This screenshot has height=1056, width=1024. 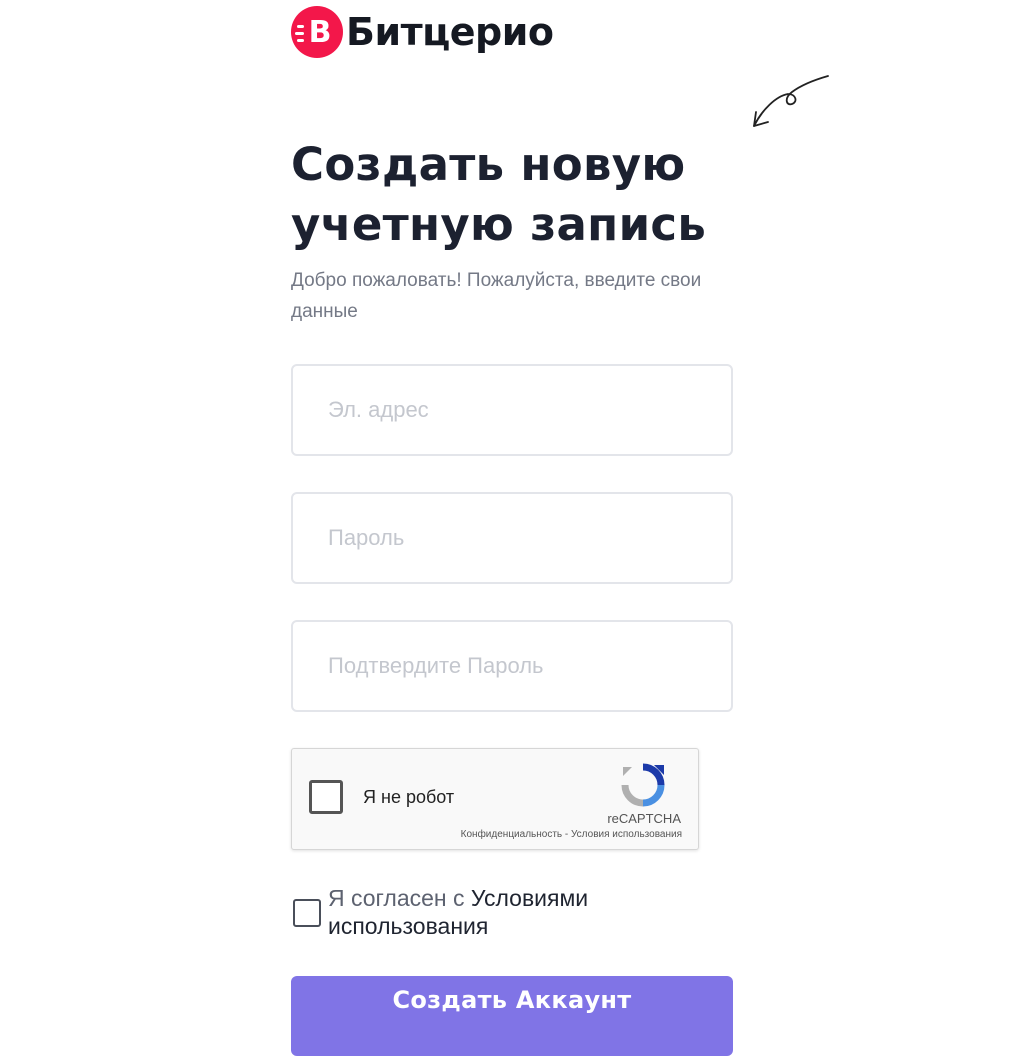 What do you see at coordinates (512, 666) in the screenshot?
I see `confirm-password-field` at bounding box center [512, 666].